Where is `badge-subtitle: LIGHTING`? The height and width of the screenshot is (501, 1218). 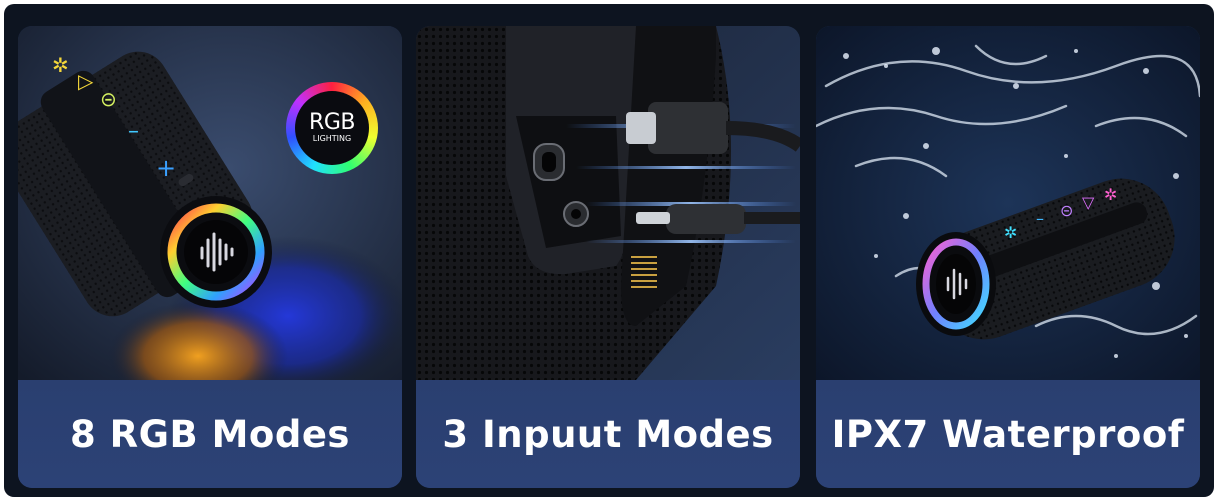
badge-subtitle: LIGHTING is located at coordinates (332, 138).